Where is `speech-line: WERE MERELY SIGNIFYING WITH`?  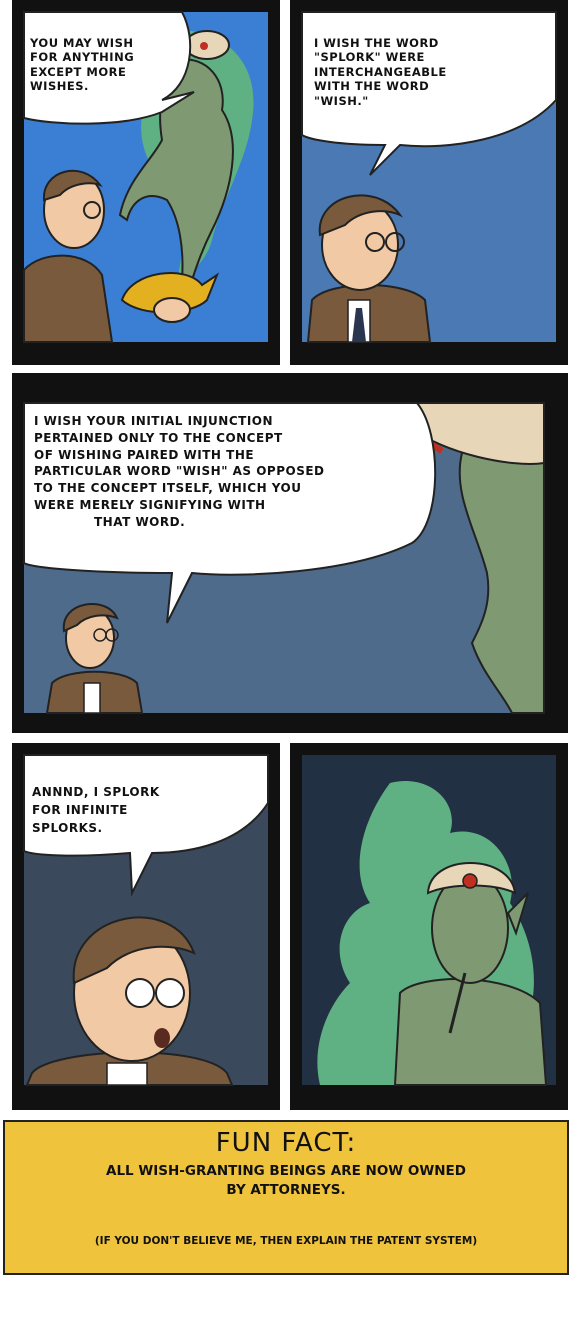
speech-line: WERE MERELY SIGNIFYING WITH is located at coordinates (150, 504).